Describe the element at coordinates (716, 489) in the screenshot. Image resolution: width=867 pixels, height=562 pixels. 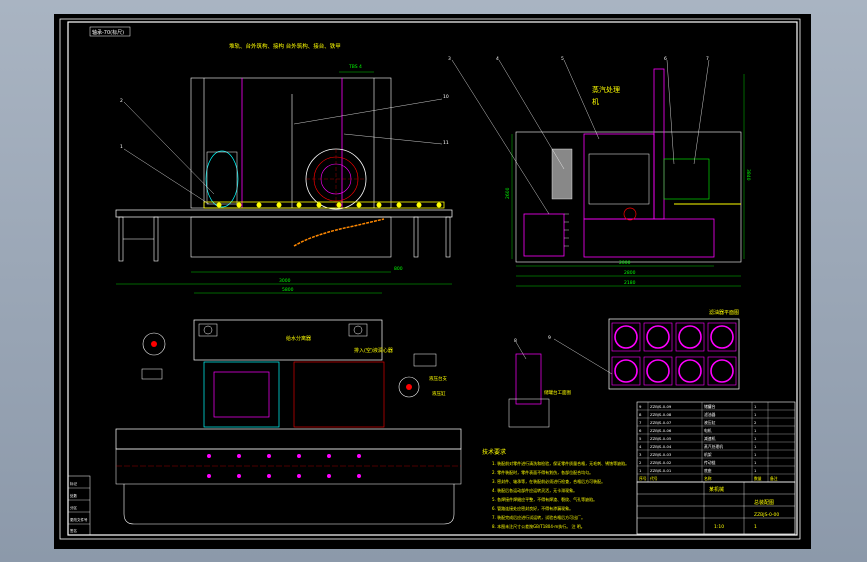
I see `title-company: 某机械` at that location.